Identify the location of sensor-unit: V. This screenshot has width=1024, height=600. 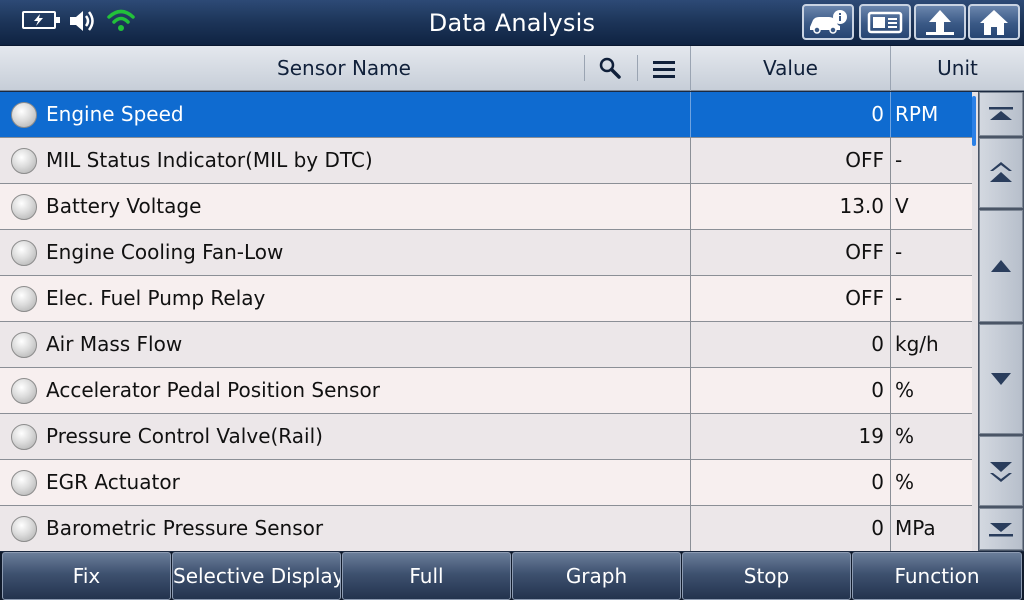
(931, 206).